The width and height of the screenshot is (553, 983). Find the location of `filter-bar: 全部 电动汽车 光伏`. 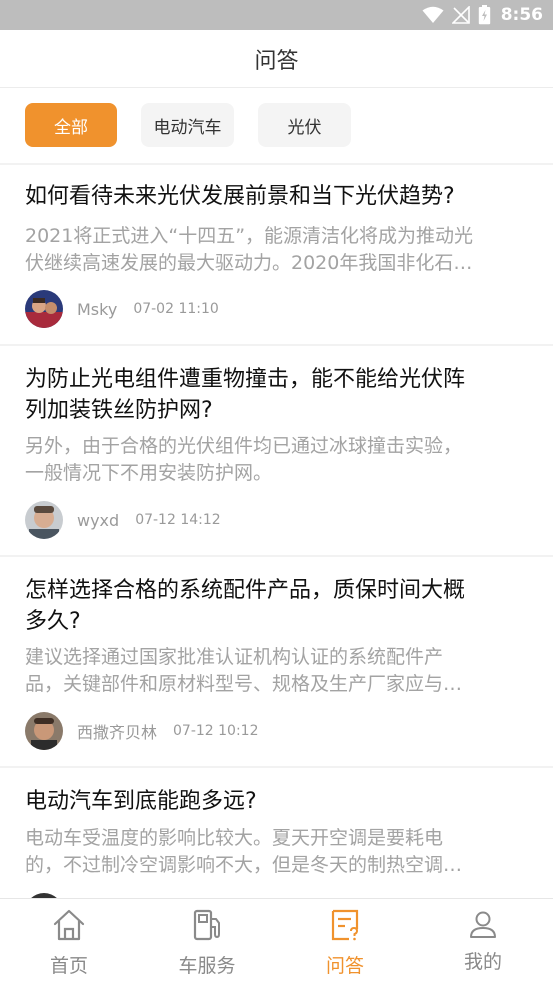

filter-bar: 全部 电动汽车 光伏 is located at coordinates (276, 125).